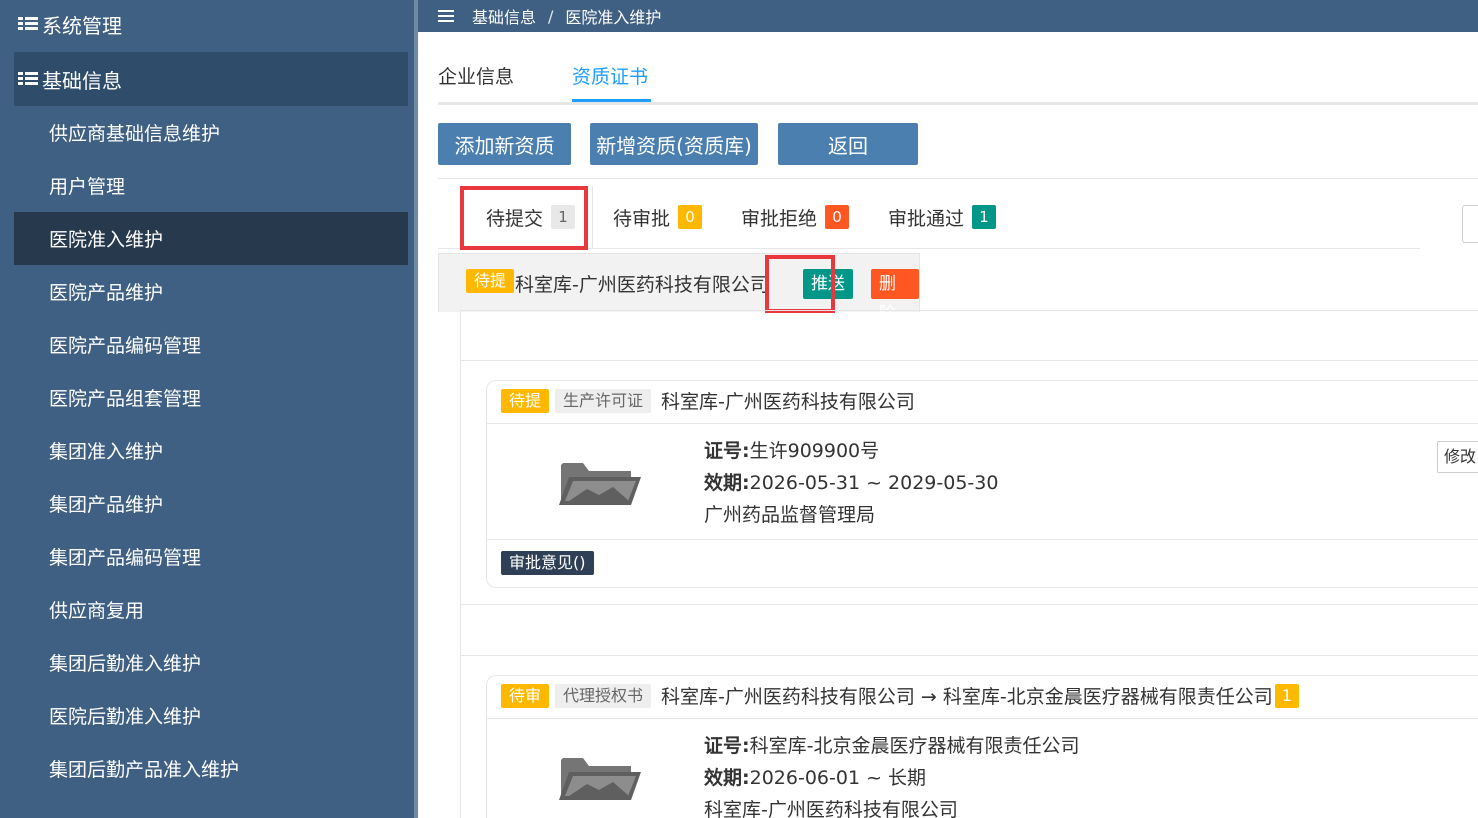 The width and height of the screenshot is (1478, 818). I want to click on main-tabs: 企业信息 资质证书, so click(958, 80).